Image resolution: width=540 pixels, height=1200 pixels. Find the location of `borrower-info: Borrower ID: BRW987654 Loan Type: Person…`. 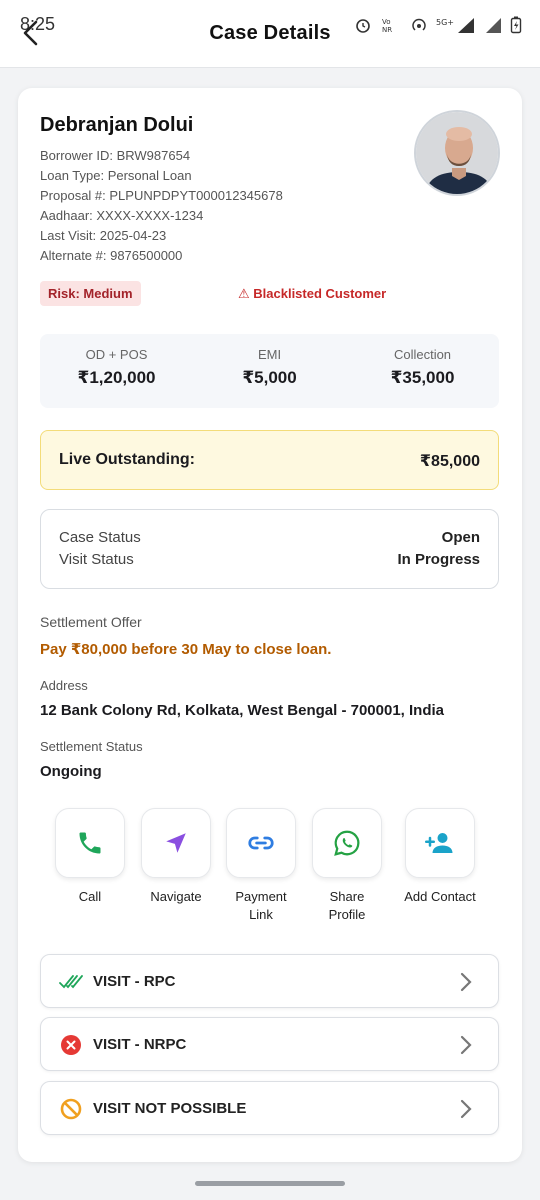

borrower-info: Borrower ID: BRW987654 Loan Type: Person… is located at coordinates (161, 206).